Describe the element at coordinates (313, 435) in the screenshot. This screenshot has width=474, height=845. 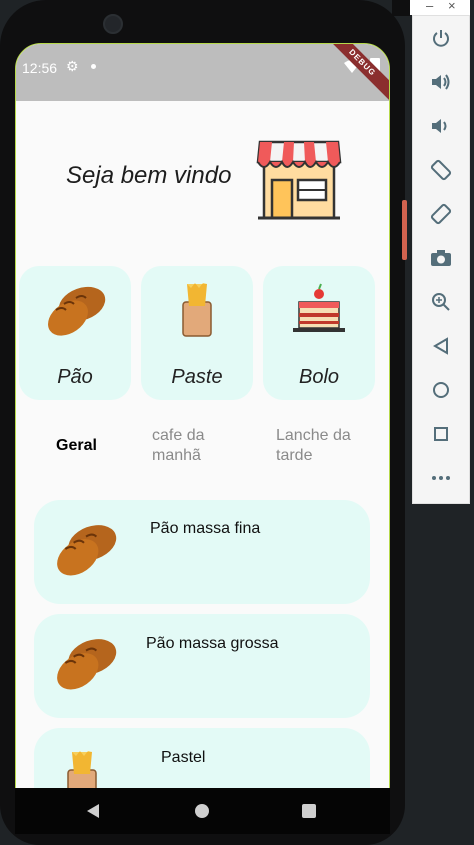
I see `tab-label: Lanche da` at that location.